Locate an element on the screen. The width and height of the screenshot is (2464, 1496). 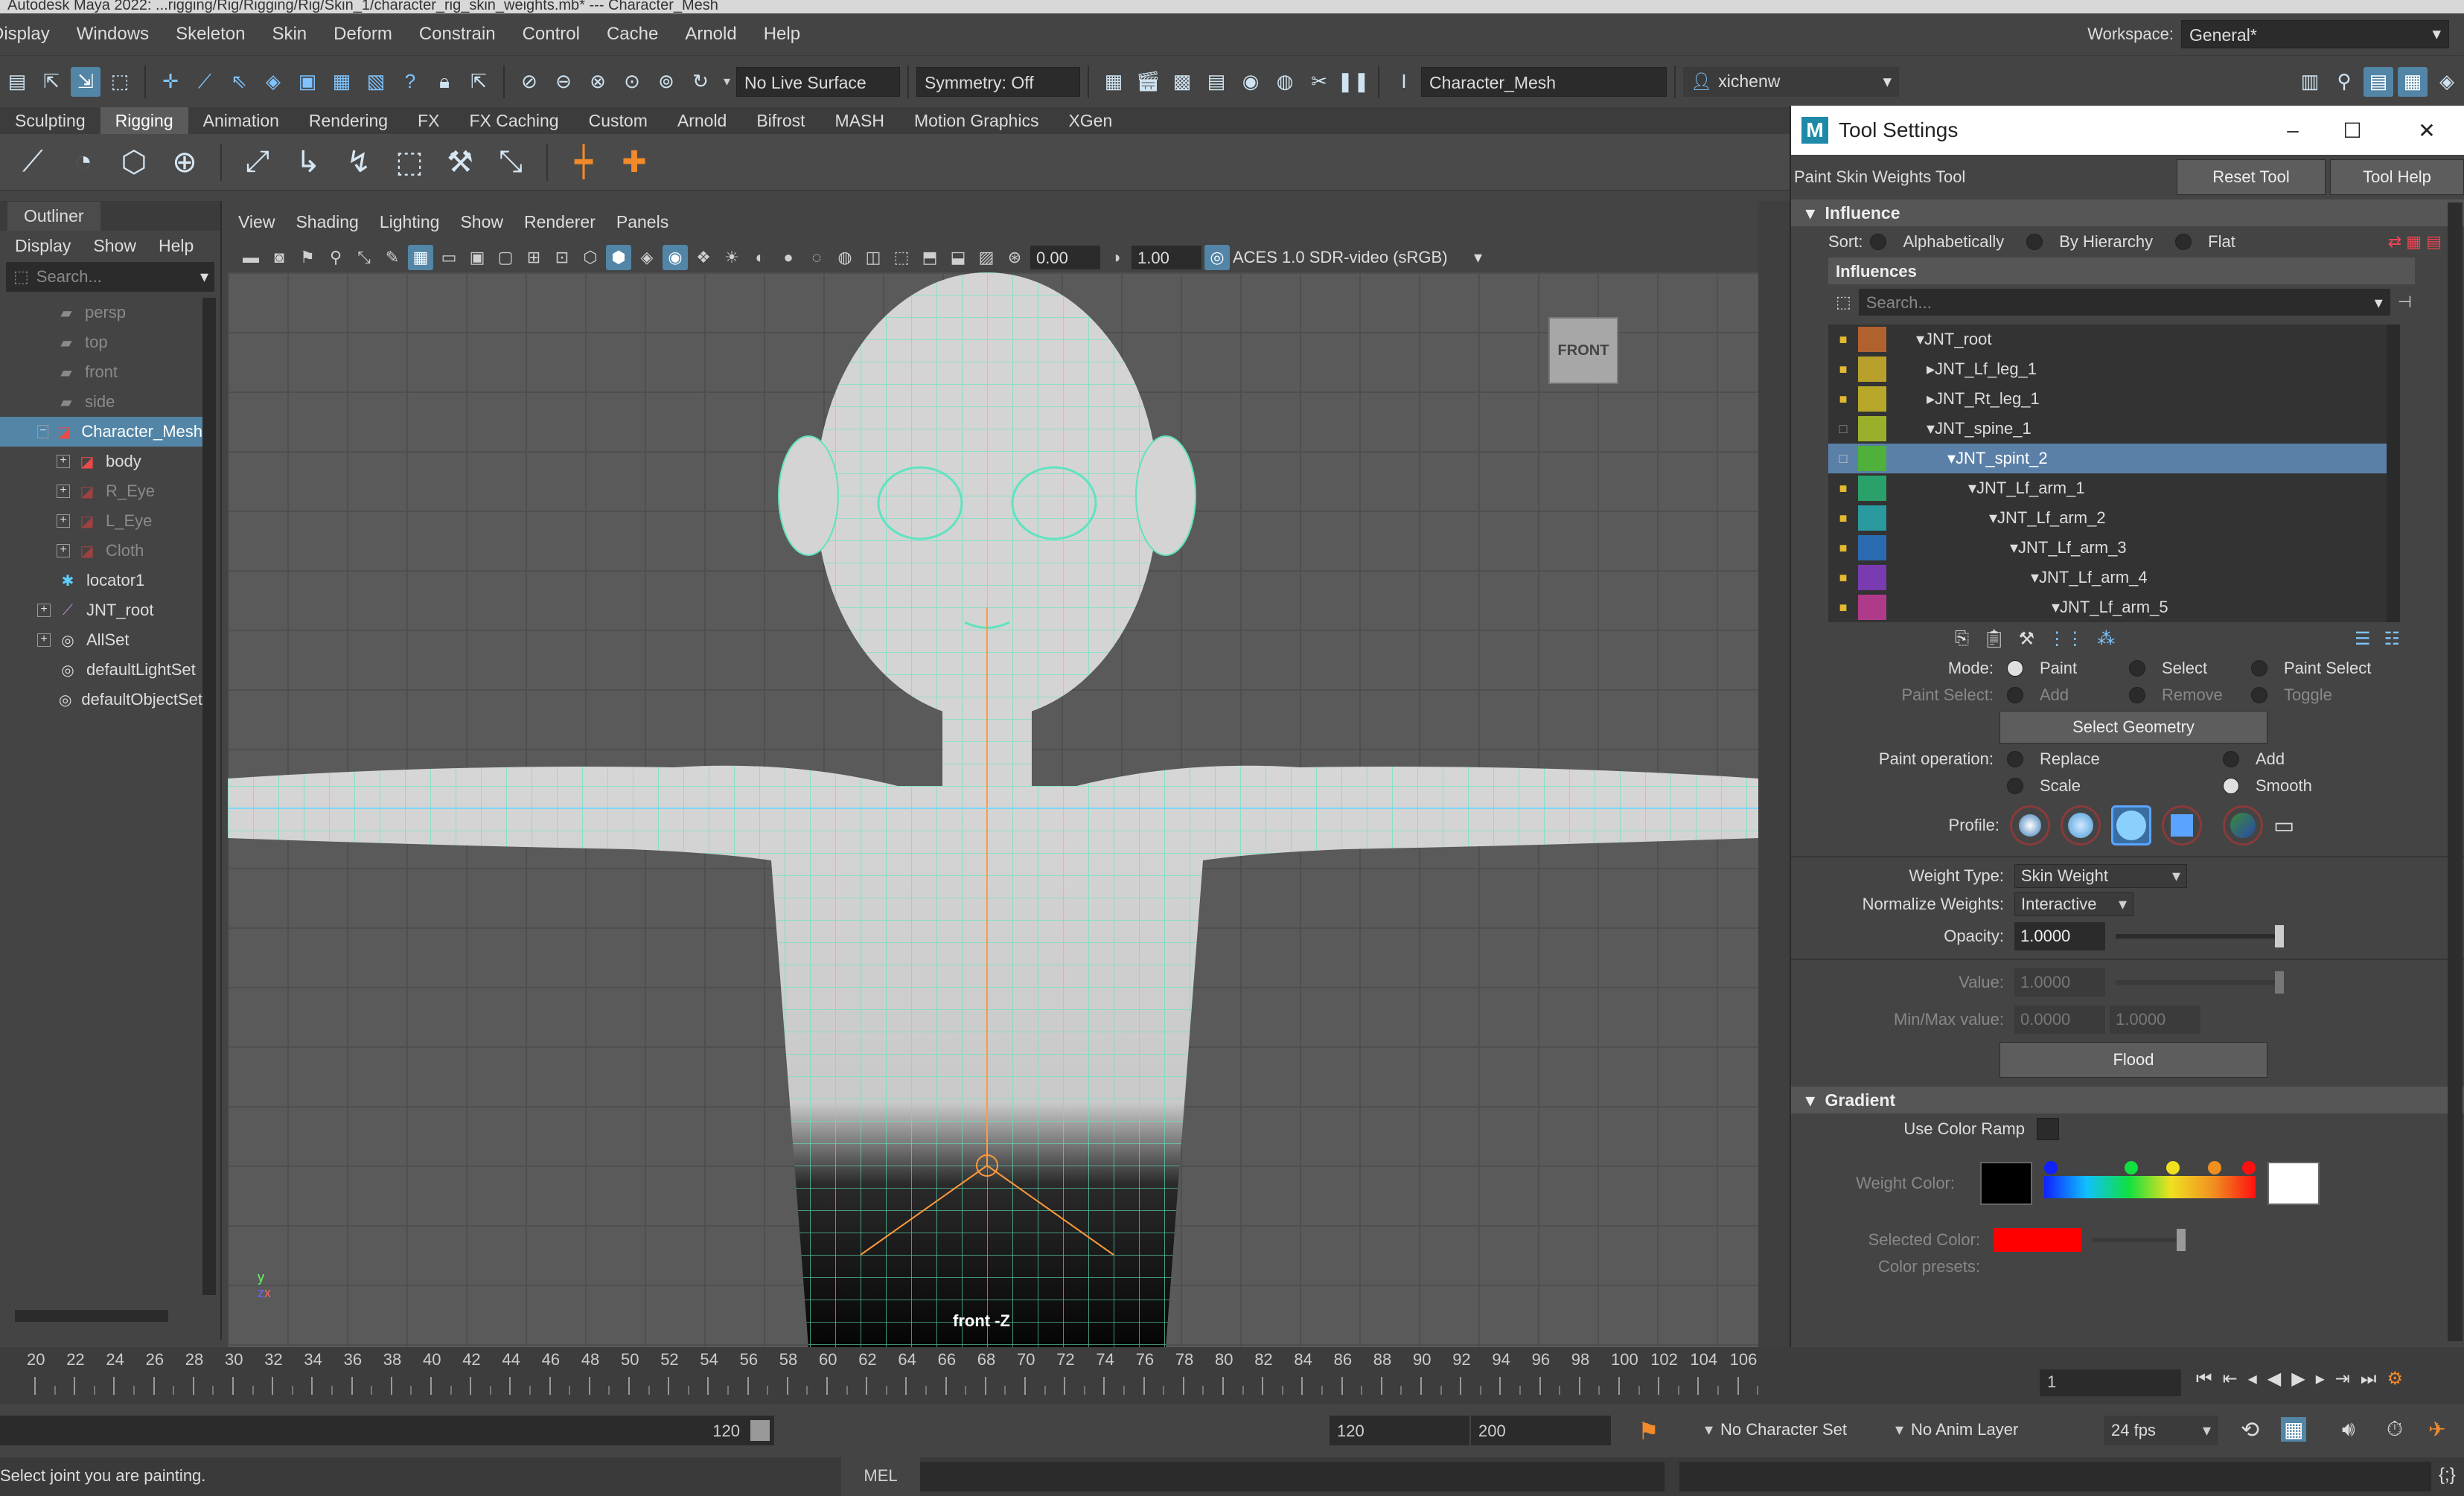
tab-rigging: Rigging is located at coordinates (144, 120).